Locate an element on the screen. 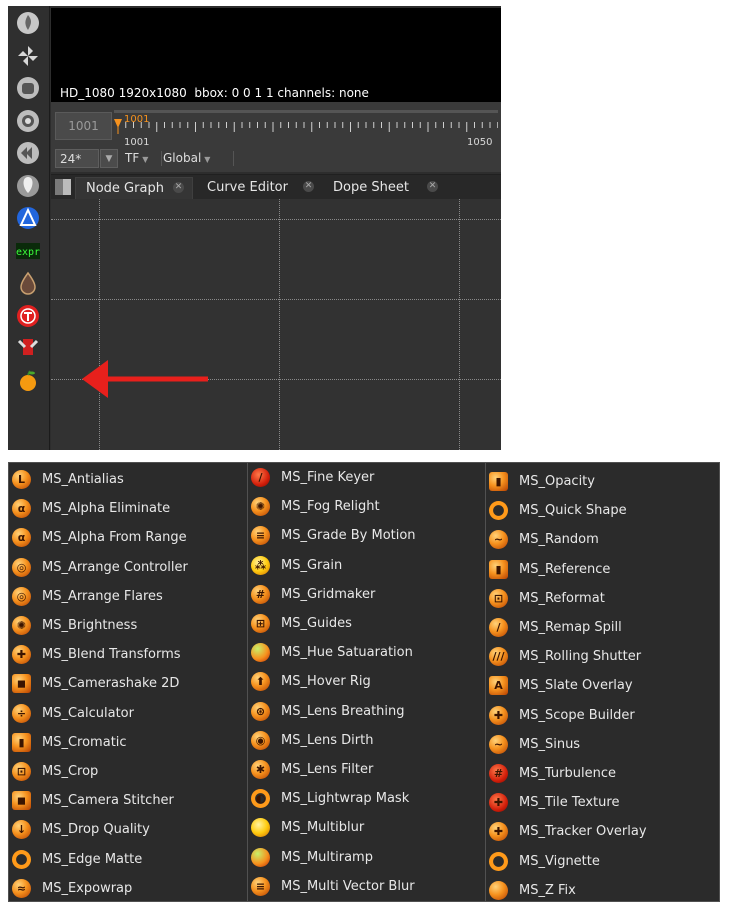  panel-menu-icon is located at coordinates (63, 187).